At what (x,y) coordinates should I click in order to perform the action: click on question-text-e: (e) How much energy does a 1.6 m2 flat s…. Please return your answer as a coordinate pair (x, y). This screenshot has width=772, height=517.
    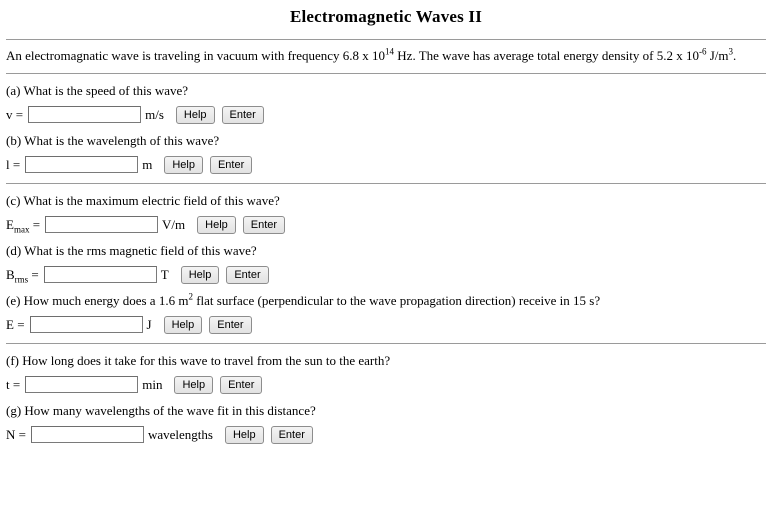
    Looking at the image, I should click on (386, 300).